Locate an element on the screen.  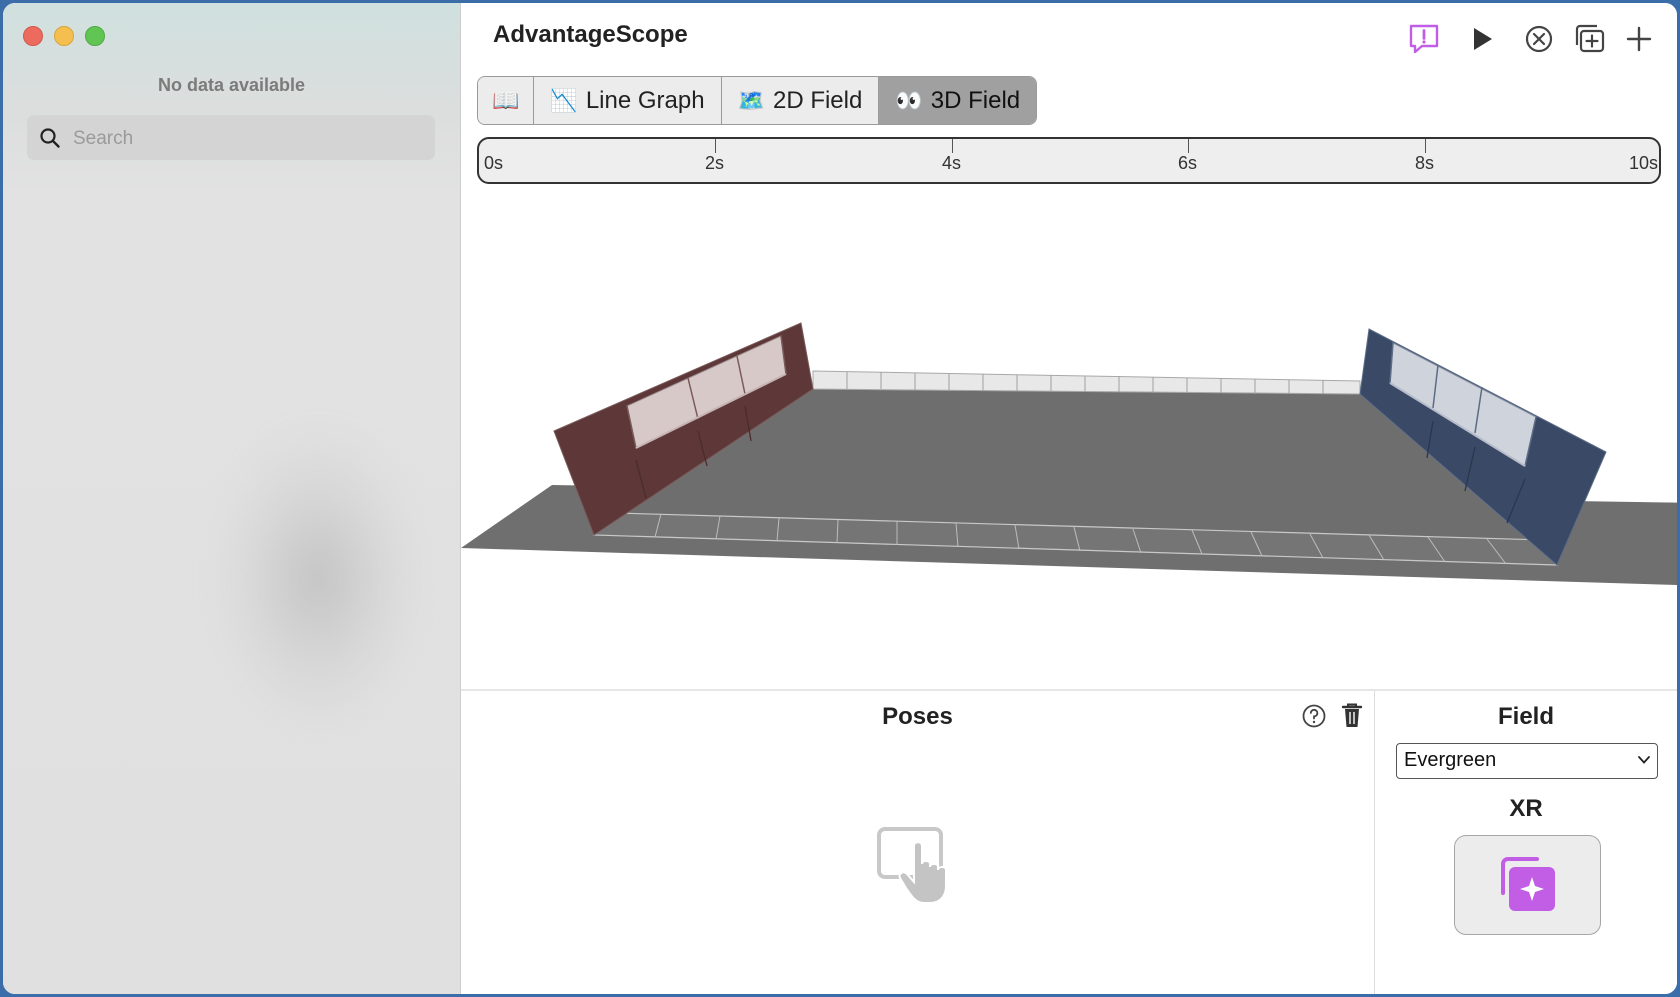
add-tab-button is located at coordinates (1639, 39).